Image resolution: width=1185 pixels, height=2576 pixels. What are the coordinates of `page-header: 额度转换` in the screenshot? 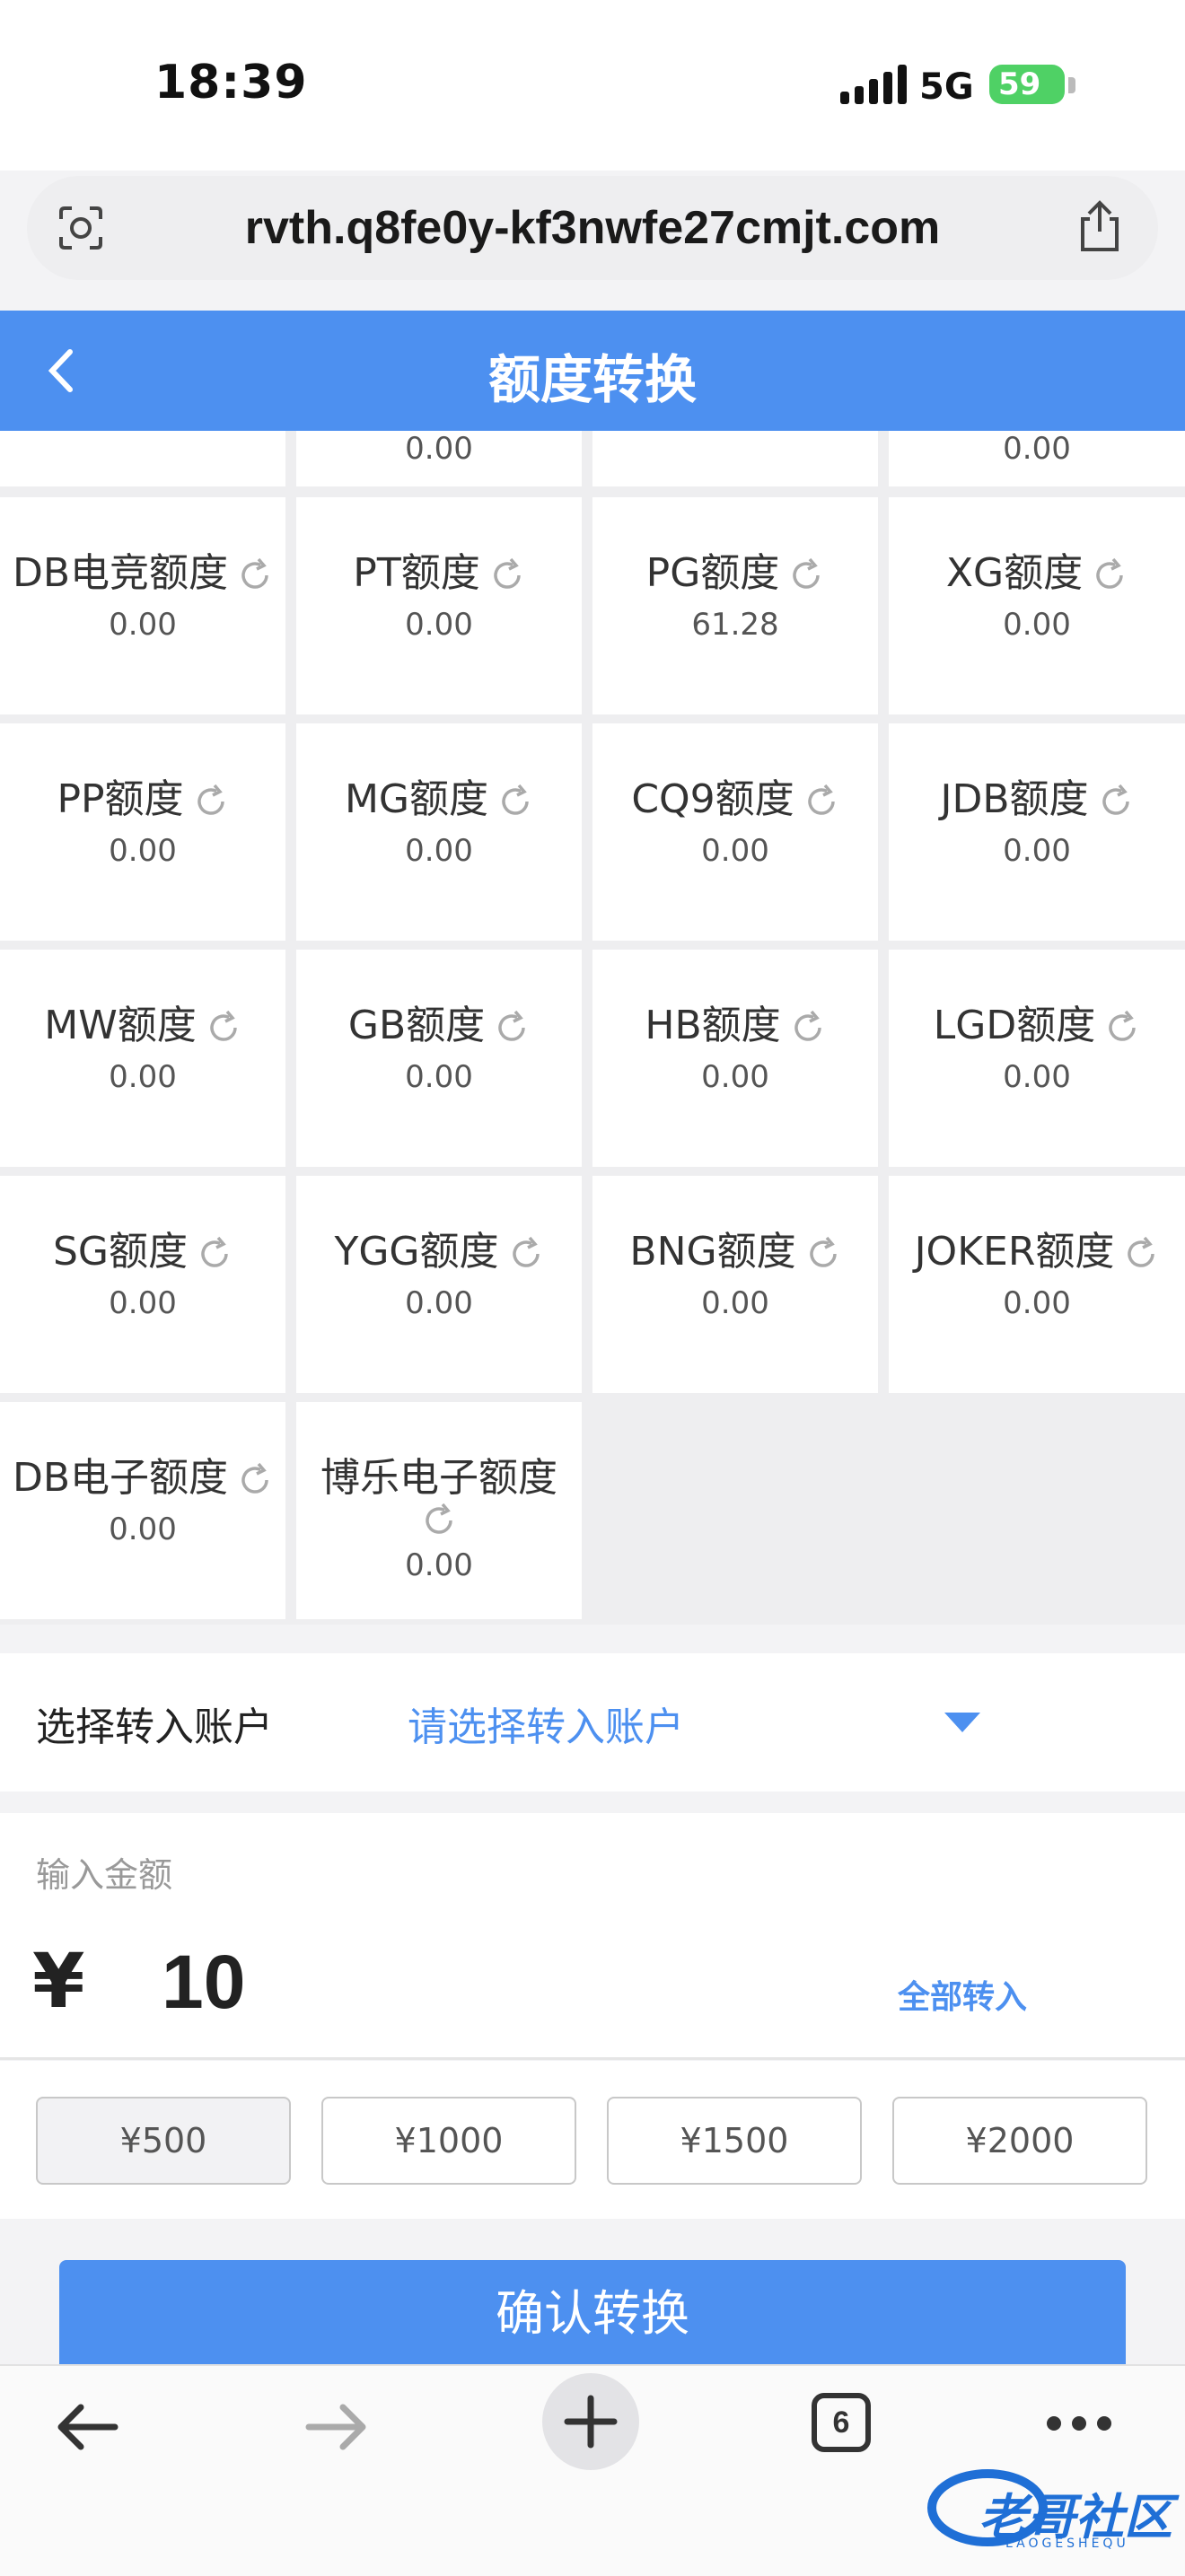 It's located at (592, 371).